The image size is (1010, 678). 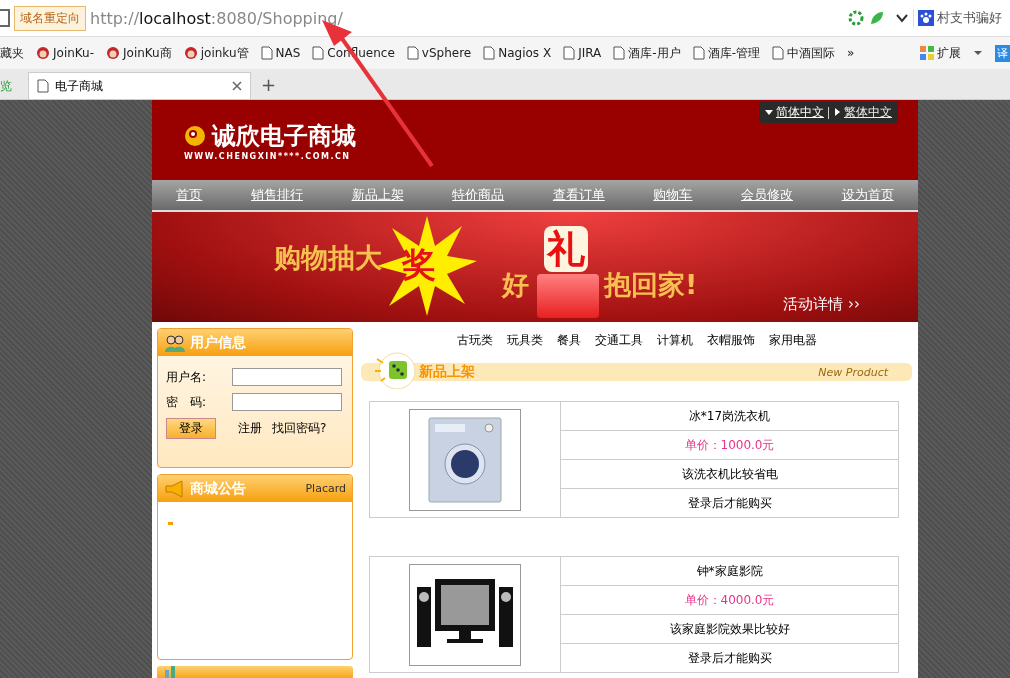 I want to click on nav-link: 查看订单, so click(x=578, y=195).